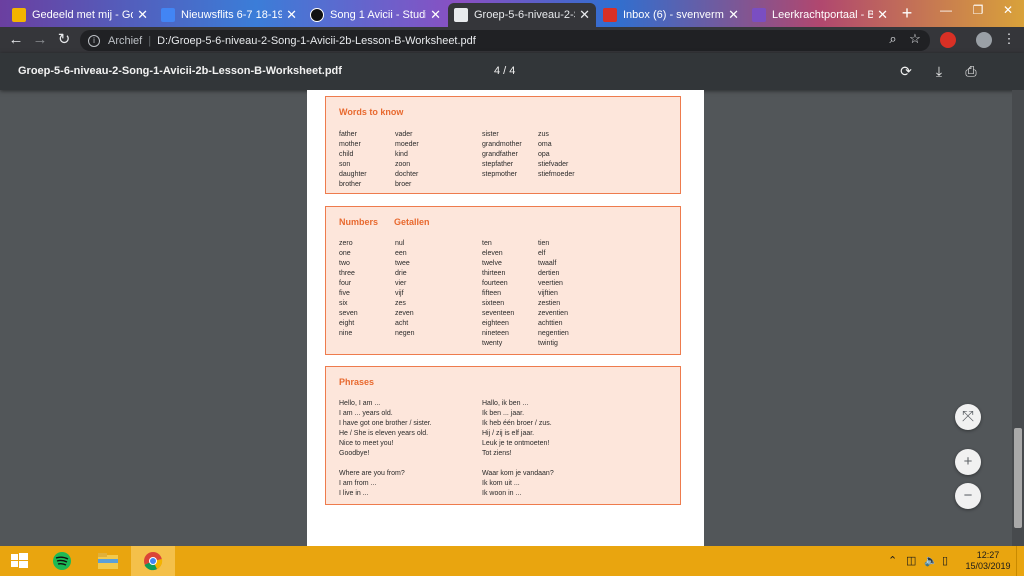 The image size is (1024, 576). I want to click on words-col-english-1: father mother child son daughter brother, so click(353, 160).